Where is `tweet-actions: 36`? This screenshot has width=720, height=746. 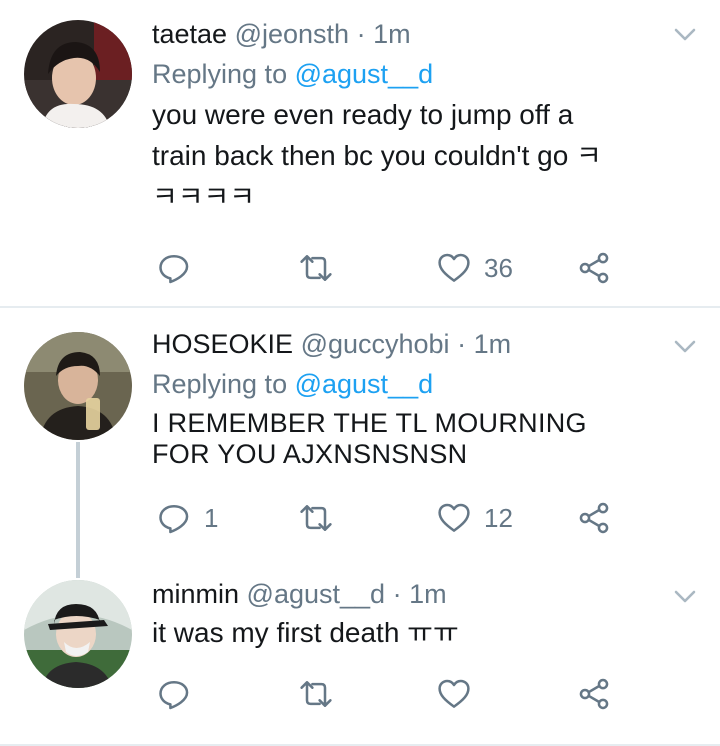
tweet-actions: 36 is located at coordinates (387, 268).